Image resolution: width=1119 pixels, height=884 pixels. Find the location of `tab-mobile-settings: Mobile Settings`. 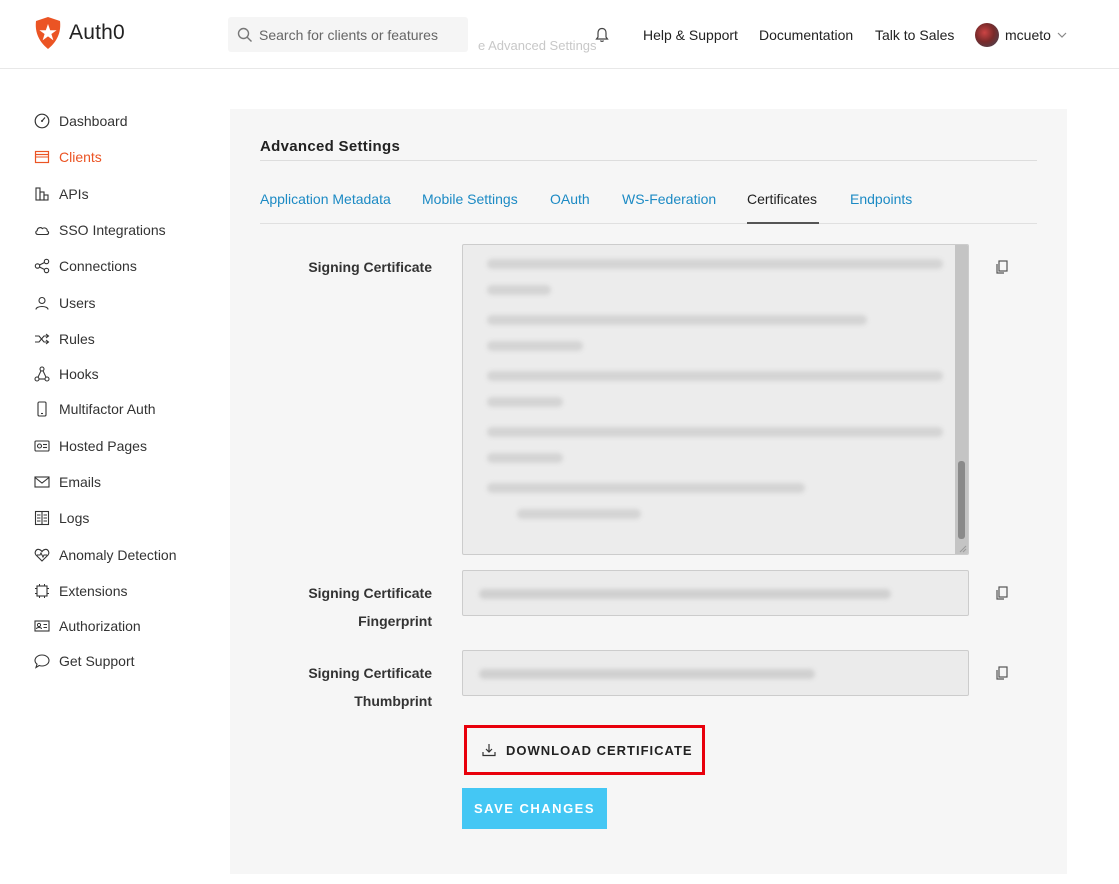

tab-mobile-settings: Mobile Settings is located at coordinates (470, 199).